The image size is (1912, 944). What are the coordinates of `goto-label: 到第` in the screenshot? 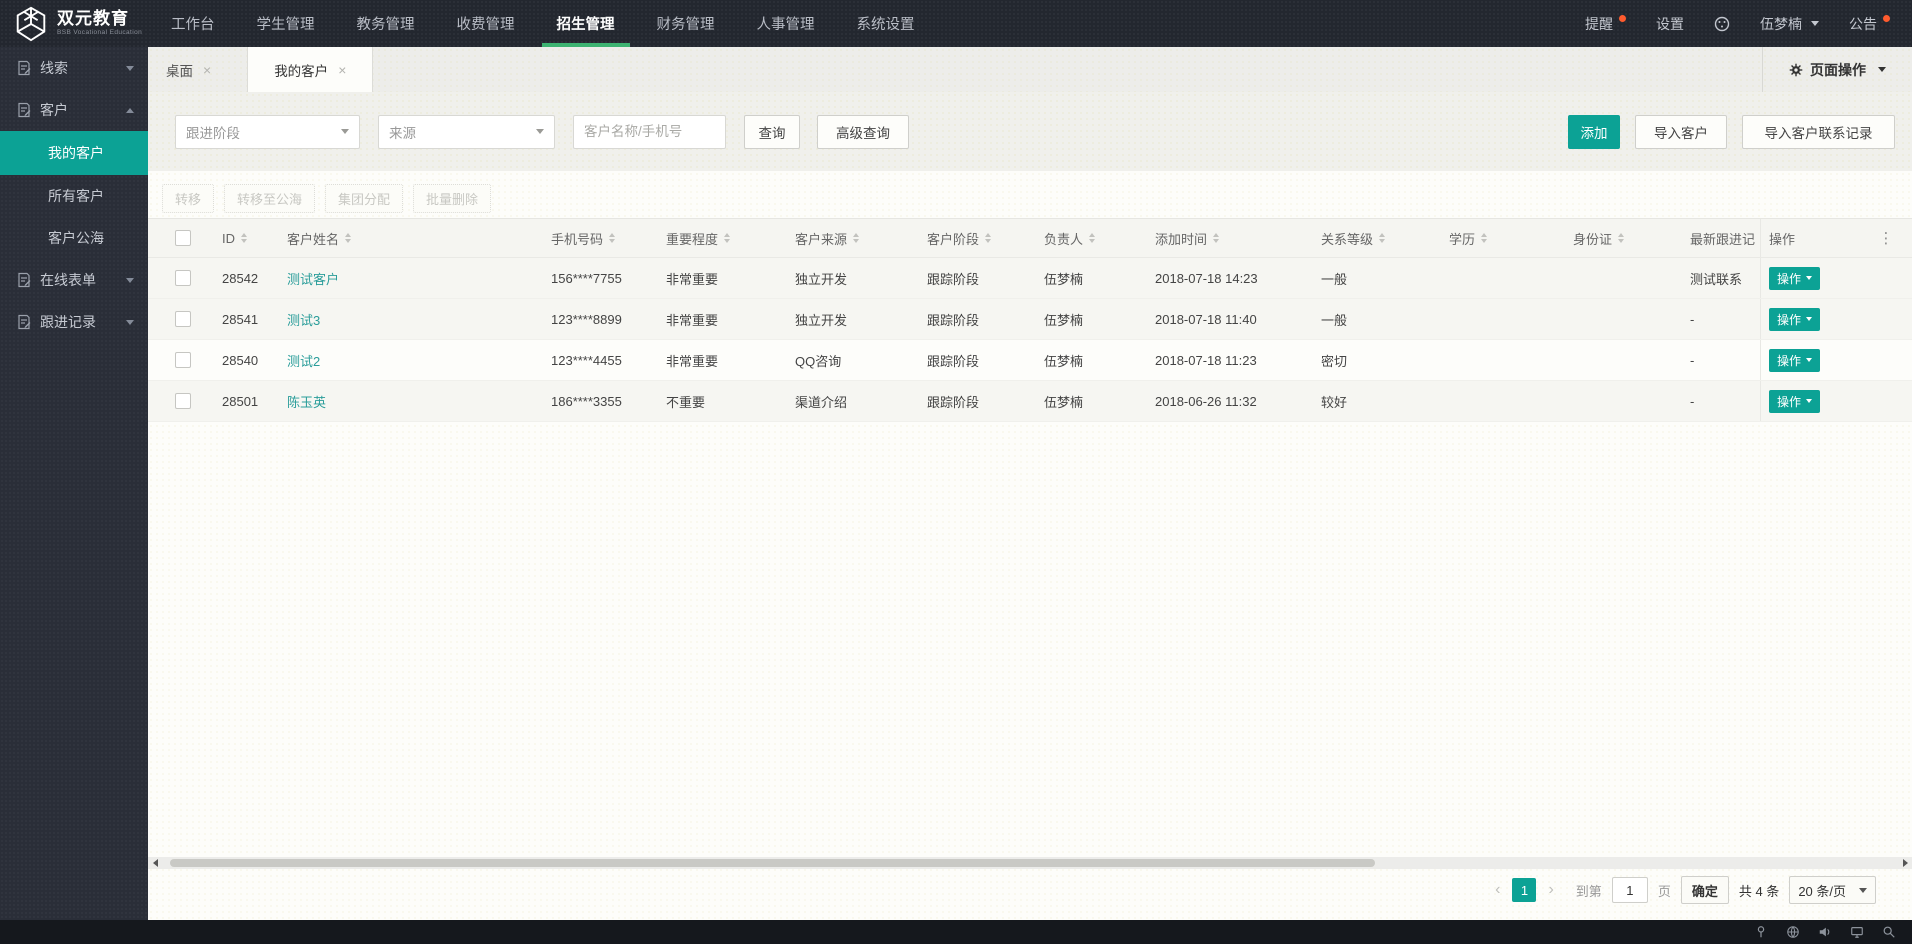 It's located at (1588, 891).